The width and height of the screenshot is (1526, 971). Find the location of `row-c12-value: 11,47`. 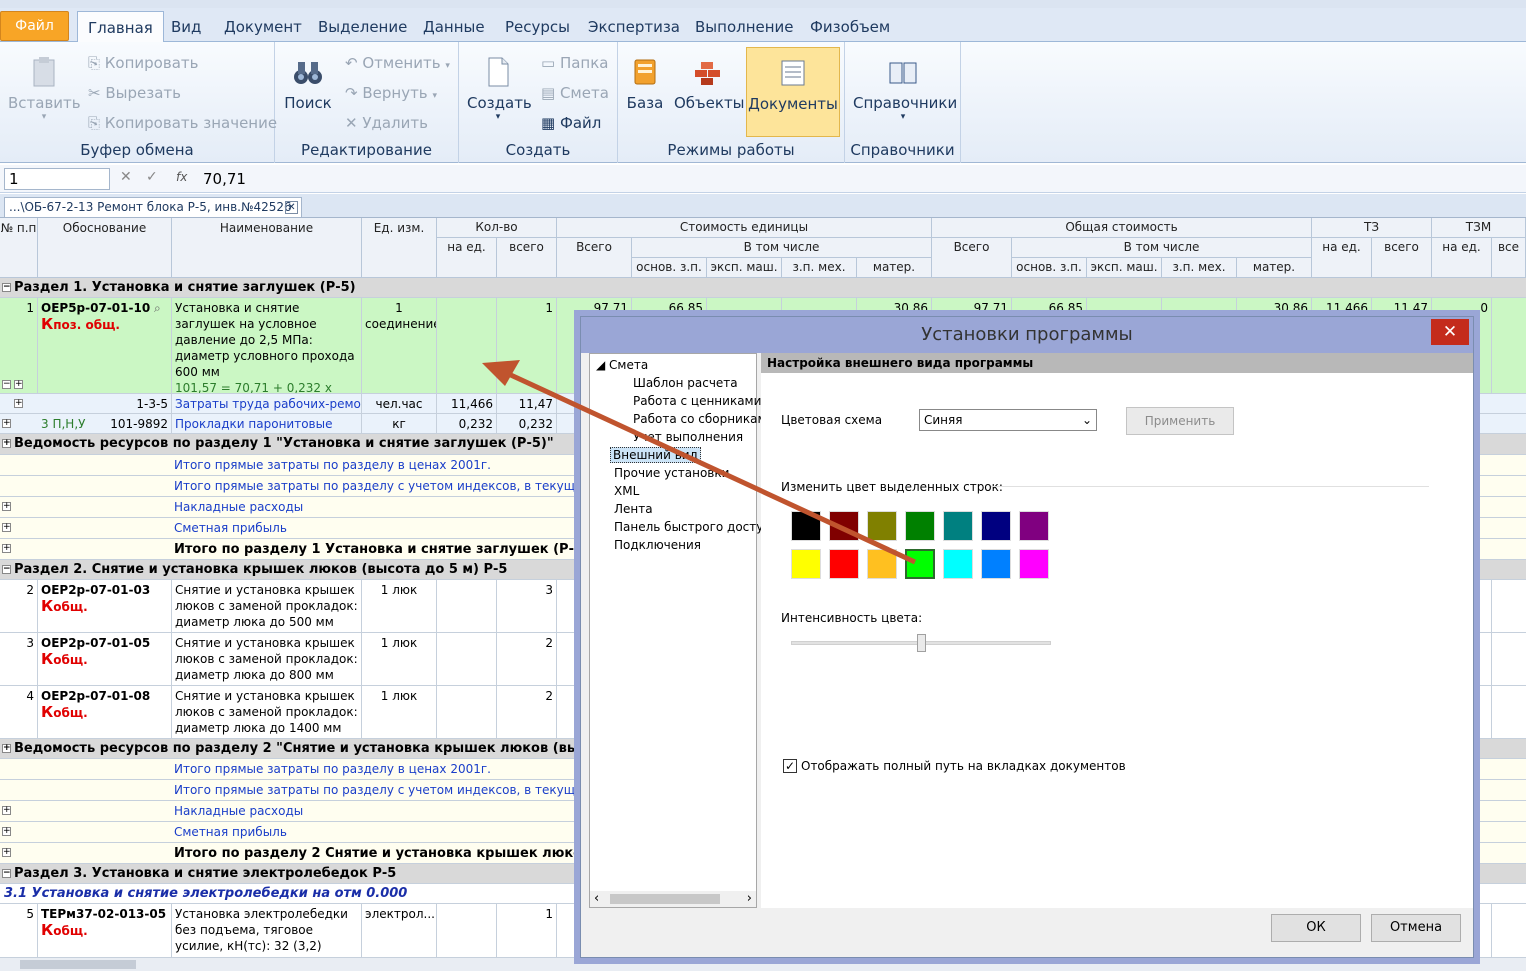

row-c12-value: 11,47 is located at coordinates (1410, 308).